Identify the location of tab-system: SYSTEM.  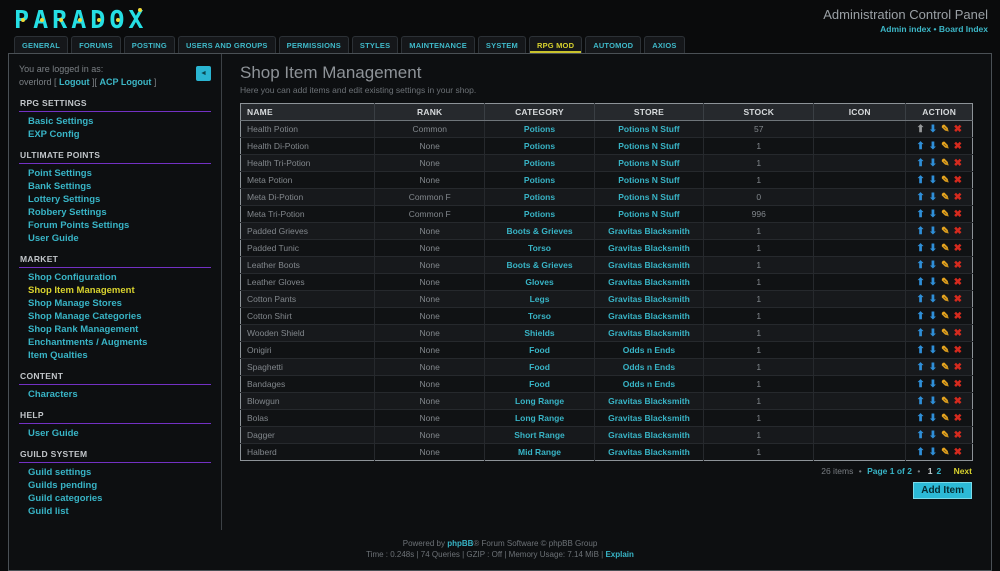
(501, 44).